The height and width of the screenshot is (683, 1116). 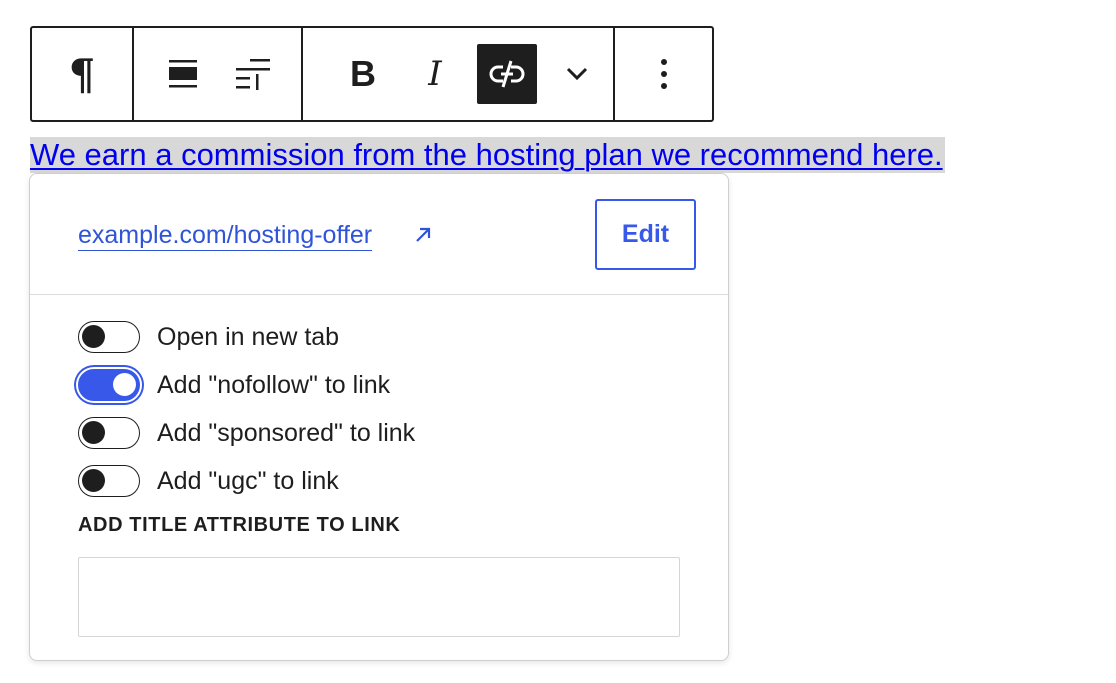 I want to click on block-toolbar: ¶ B I, so click(x=372, y=74).